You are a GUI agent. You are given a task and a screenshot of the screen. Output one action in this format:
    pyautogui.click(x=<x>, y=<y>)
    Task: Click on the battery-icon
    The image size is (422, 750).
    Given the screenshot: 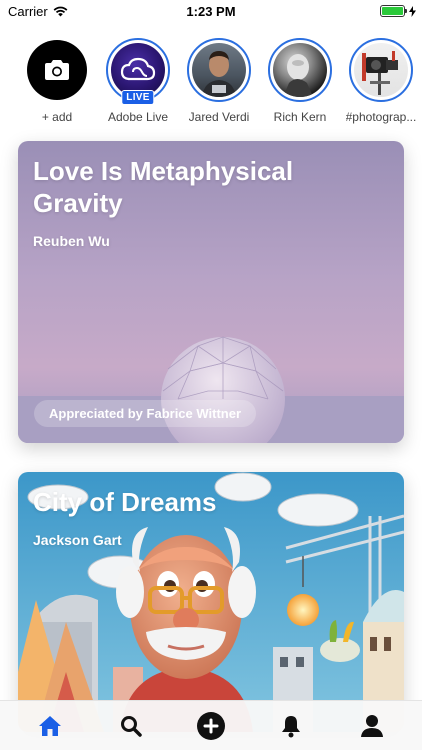 What is the action you would take?
    pyautogui.click(x=393, y=11)
    